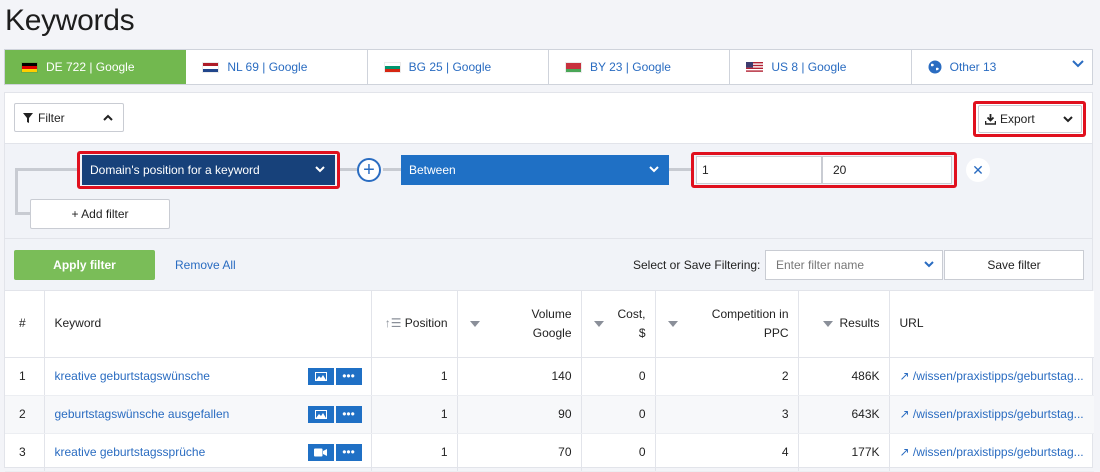 This screenshot has width=1100, height=472. Describe the element at coordinates (631, 313) in the screenshot. I see `col-cost-label: Cost,` at that location.